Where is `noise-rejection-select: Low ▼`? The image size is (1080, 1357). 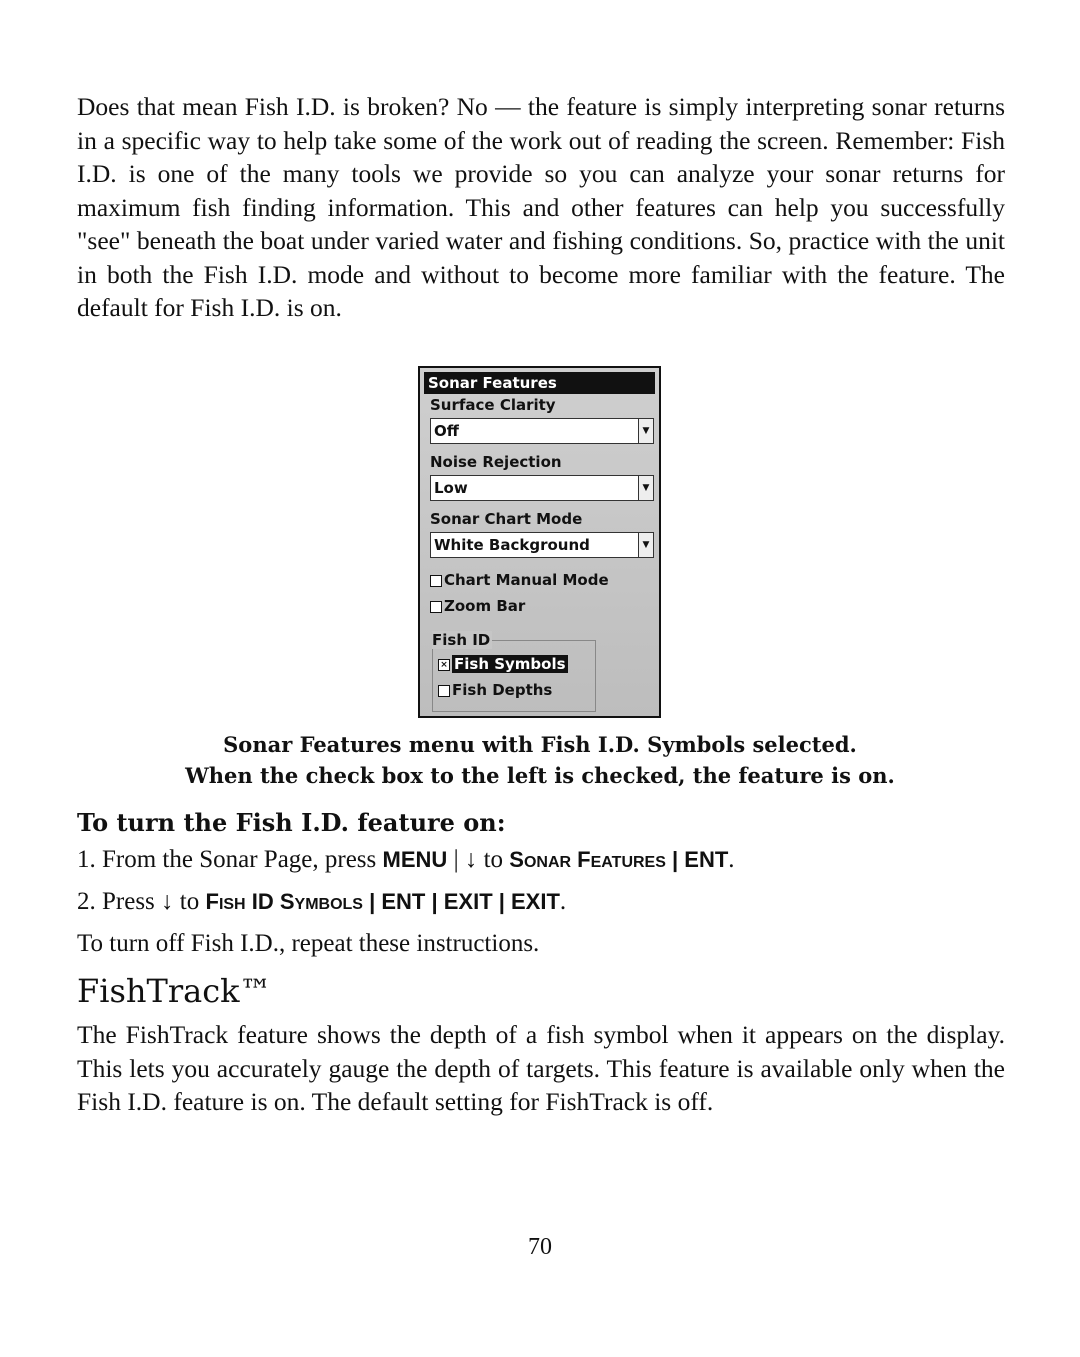
noise-rejection-select: Low ▼ is located at coordinates (542, 488).